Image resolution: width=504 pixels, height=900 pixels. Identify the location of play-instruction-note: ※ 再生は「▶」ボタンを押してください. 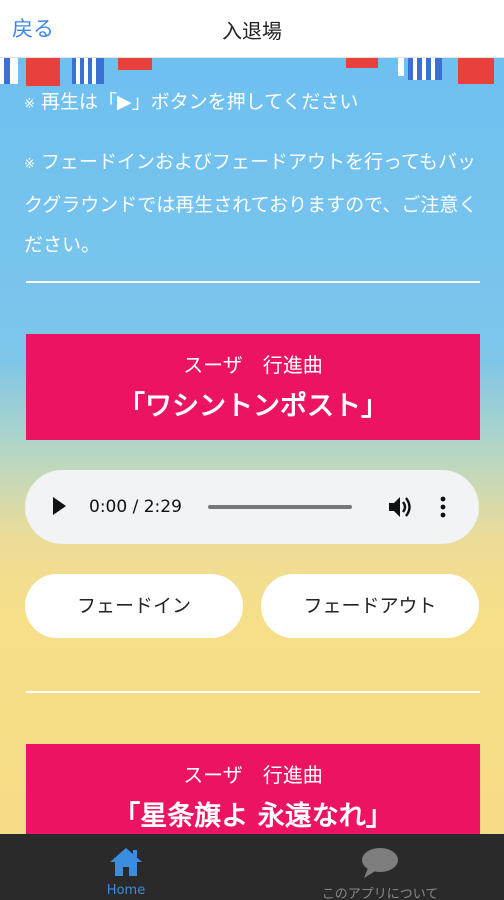
(254, 103).